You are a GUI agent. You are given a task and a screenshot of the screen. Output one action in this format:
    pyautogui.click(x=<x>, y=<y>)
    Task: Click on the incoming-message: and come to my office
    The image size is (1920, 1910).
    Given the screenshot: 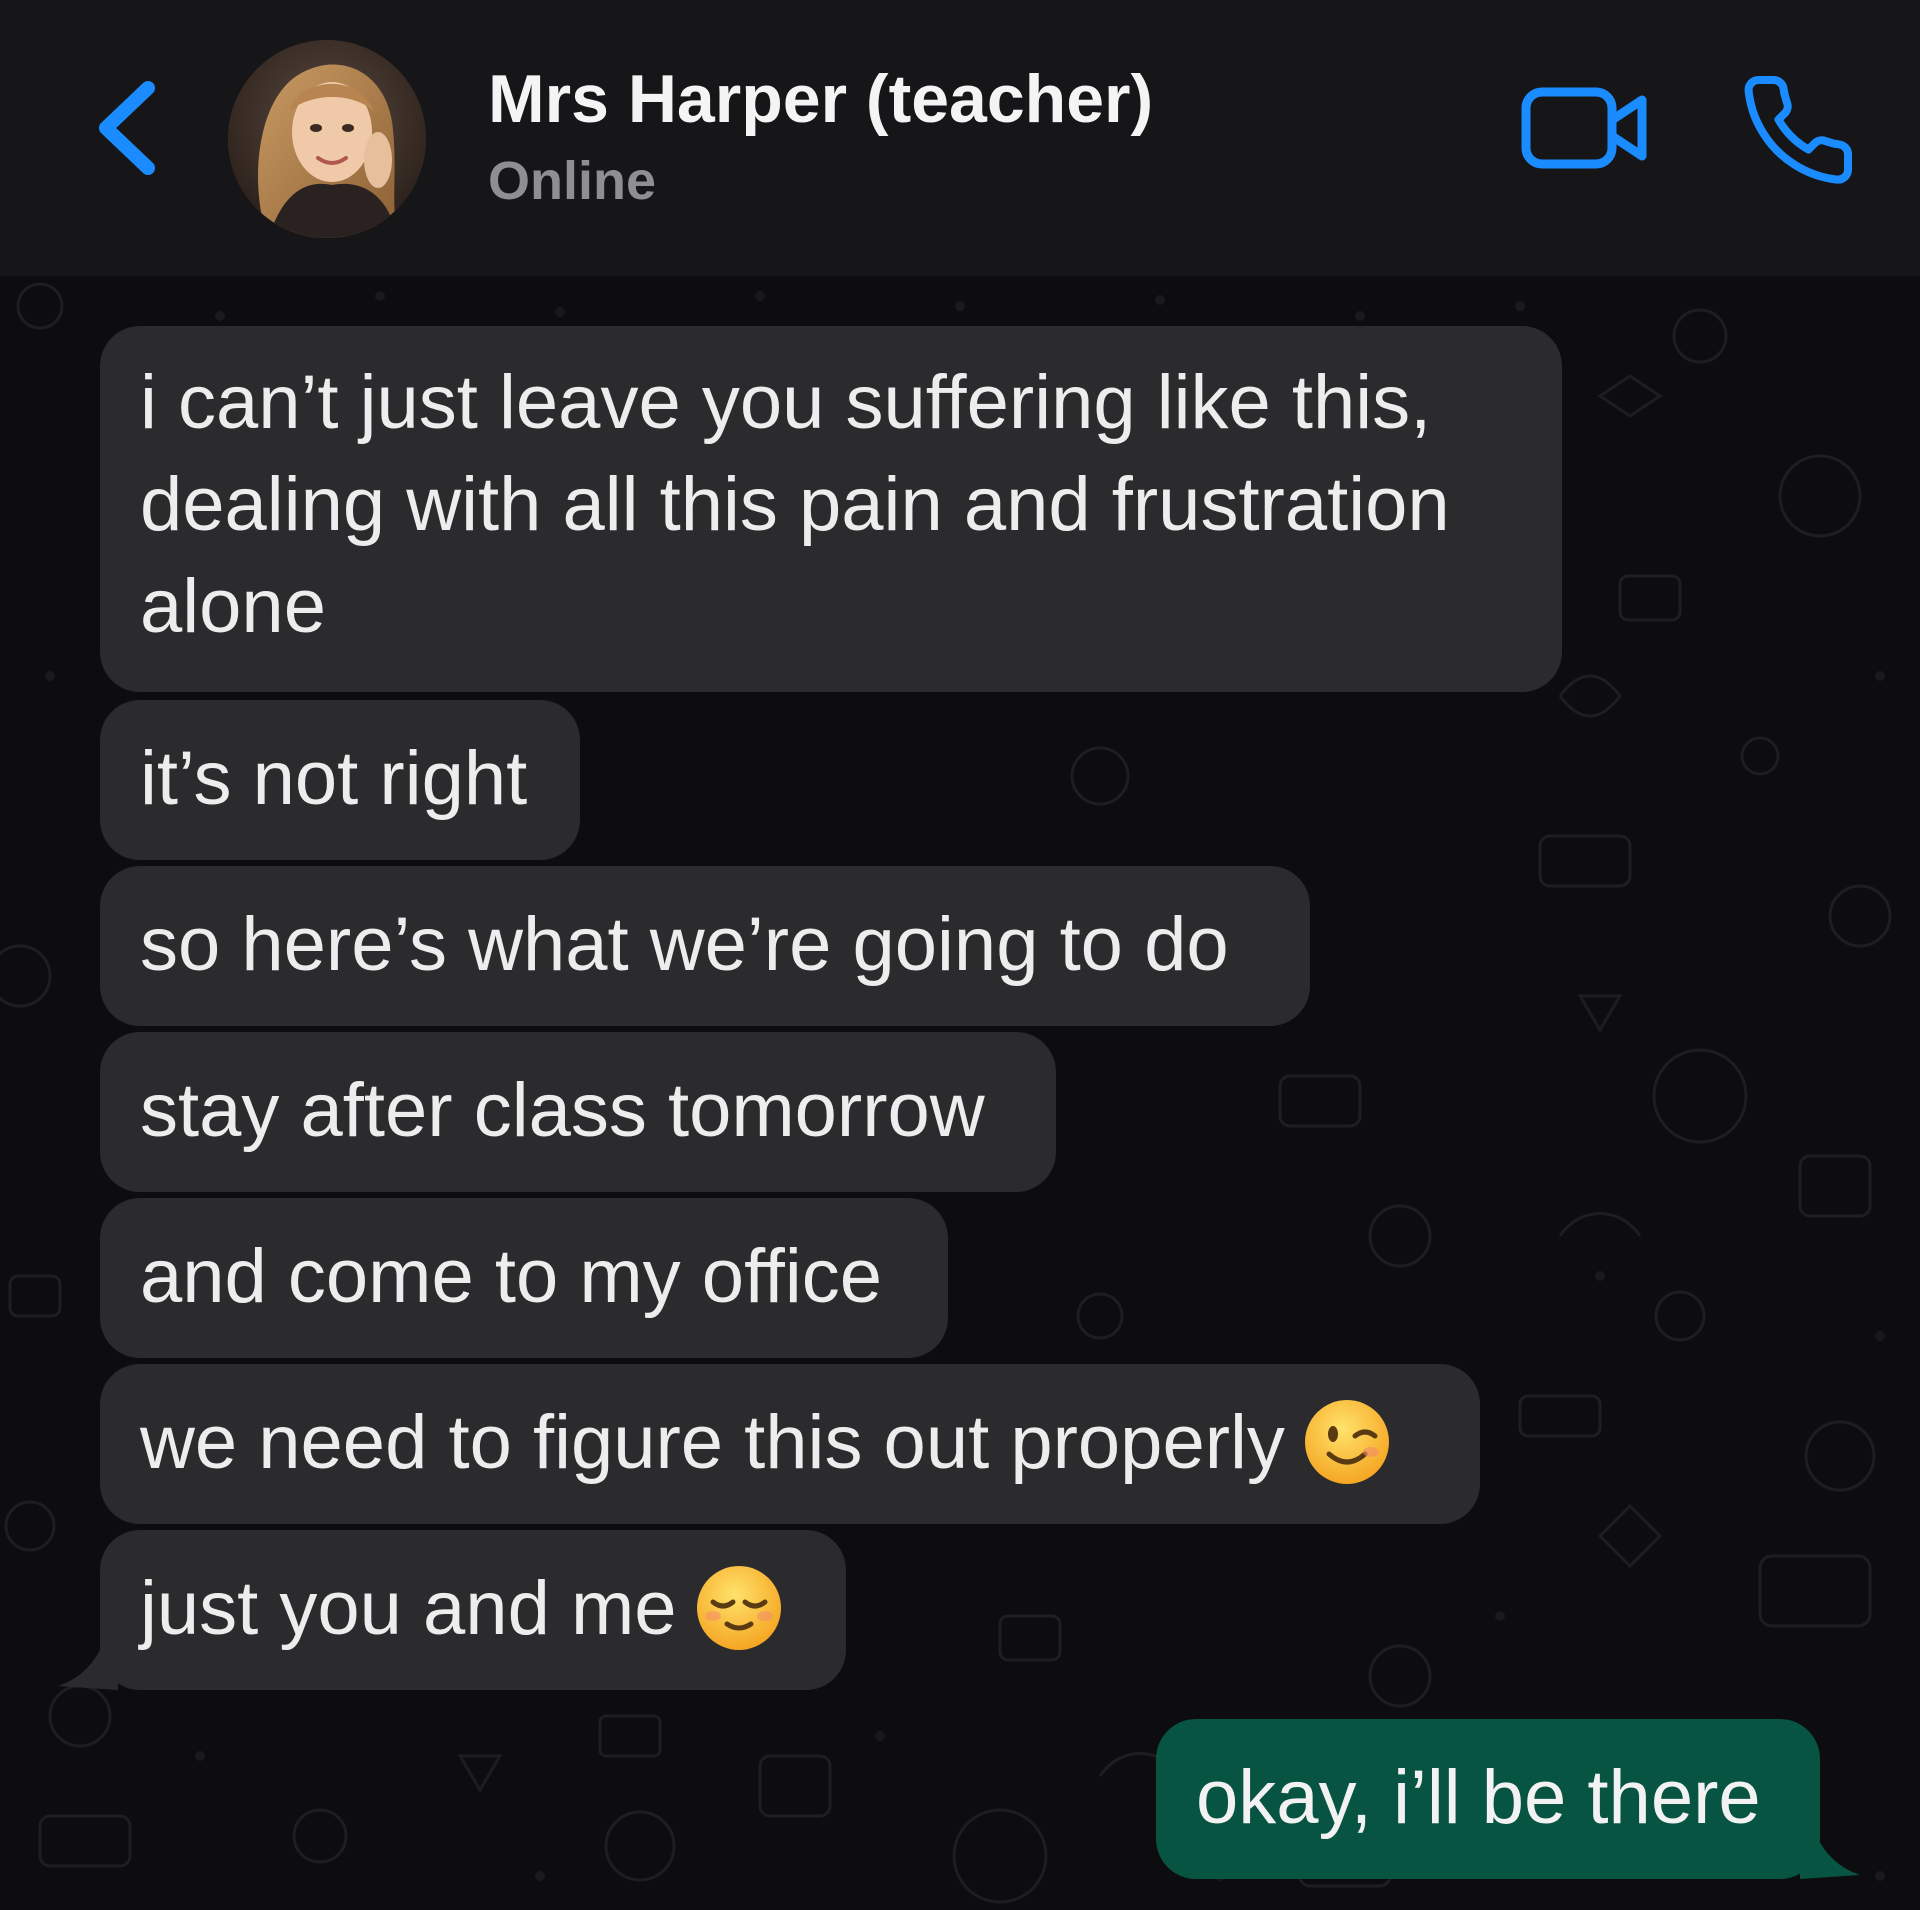 What is the action you would take?
    pyautogui.click(x=524, y=1278)
    